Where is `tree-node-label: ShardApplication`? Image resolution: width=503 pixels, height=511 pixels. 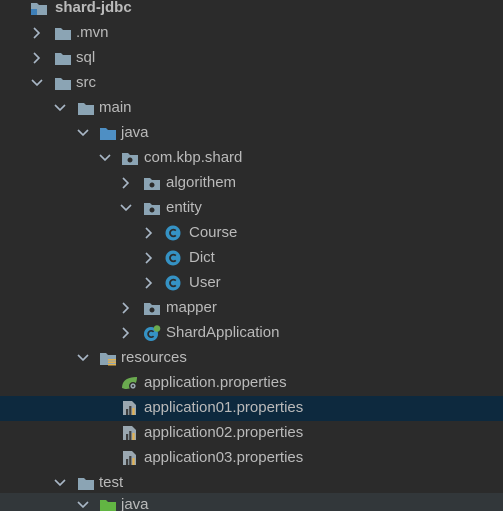
tree-node-label: ShardApplication is located at coordinates (223, 332).